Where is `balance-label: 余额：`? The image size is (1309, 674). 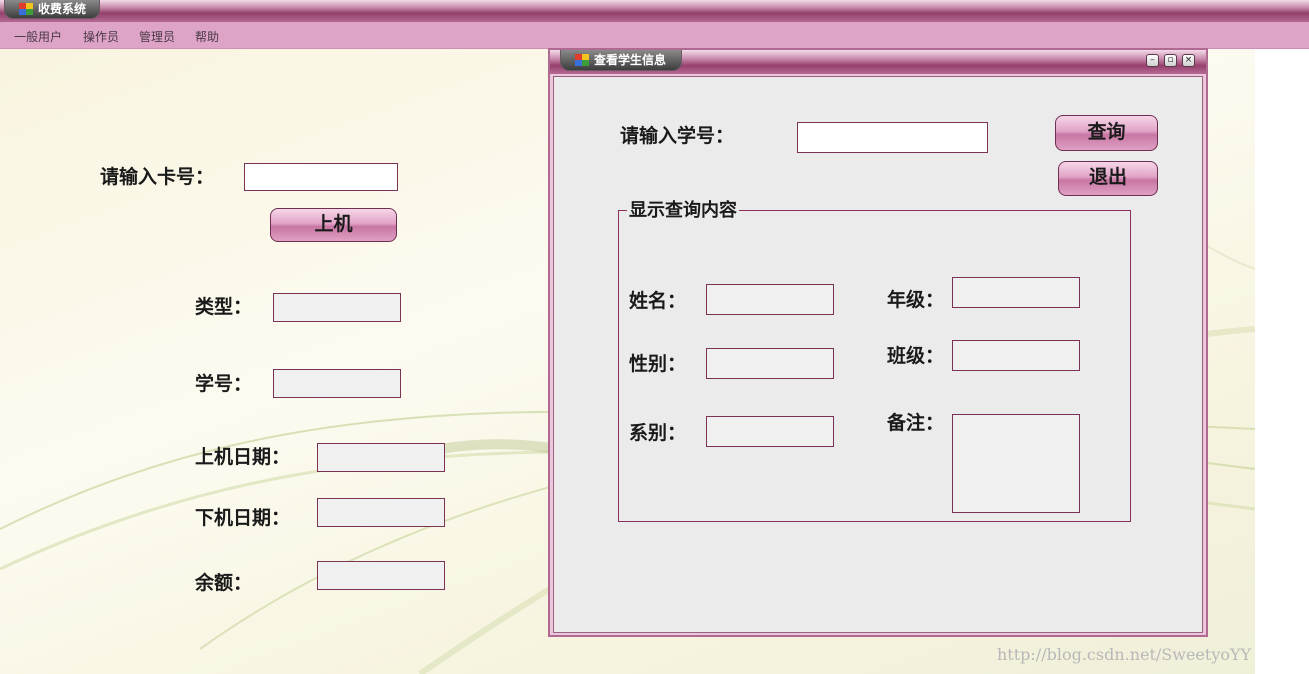
balance-label: 余额： is located at coordinates (224, 583).